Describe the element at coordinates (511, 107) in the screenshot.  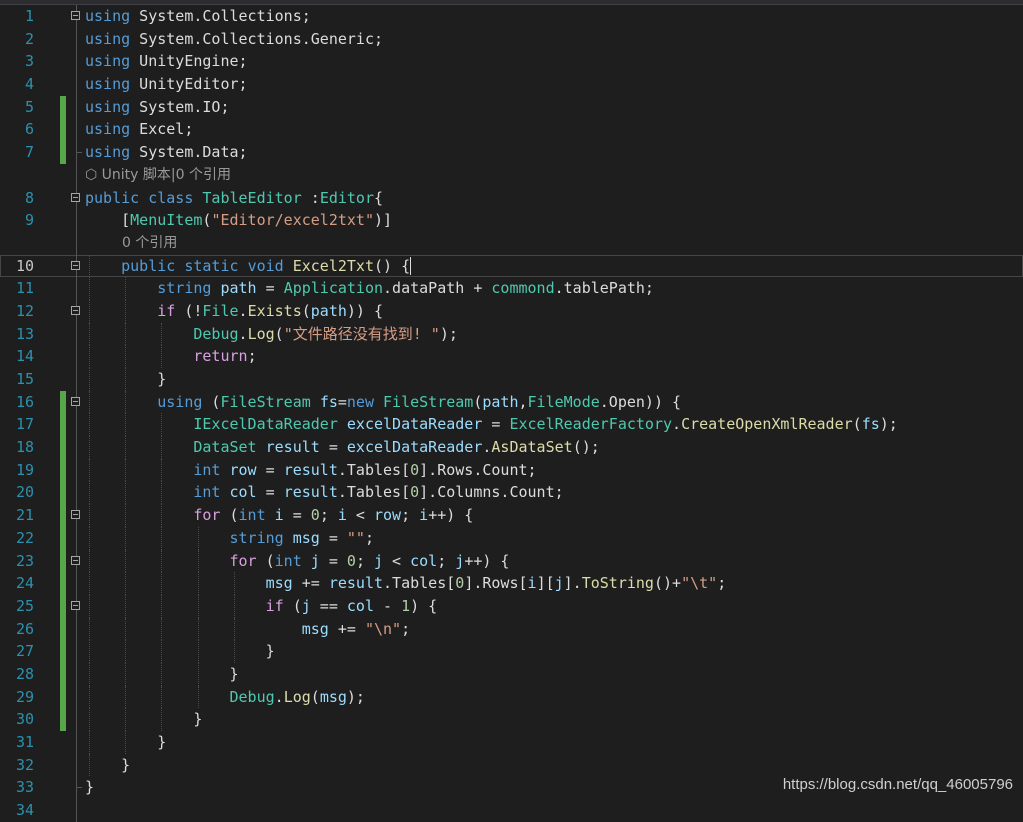
I see `code-line: 5 using System.IO;` at that location.